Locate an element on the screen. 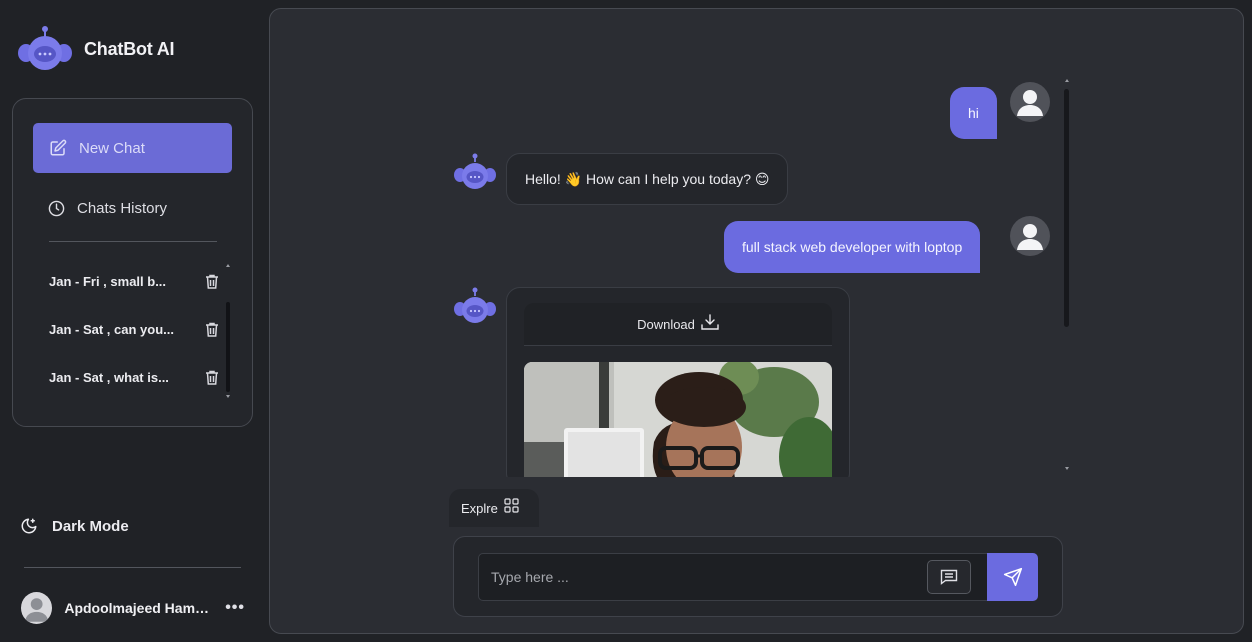 The image size is (1252, 642). user-message-row: full stack web developer with loptop is located at coordinates (852, 247).